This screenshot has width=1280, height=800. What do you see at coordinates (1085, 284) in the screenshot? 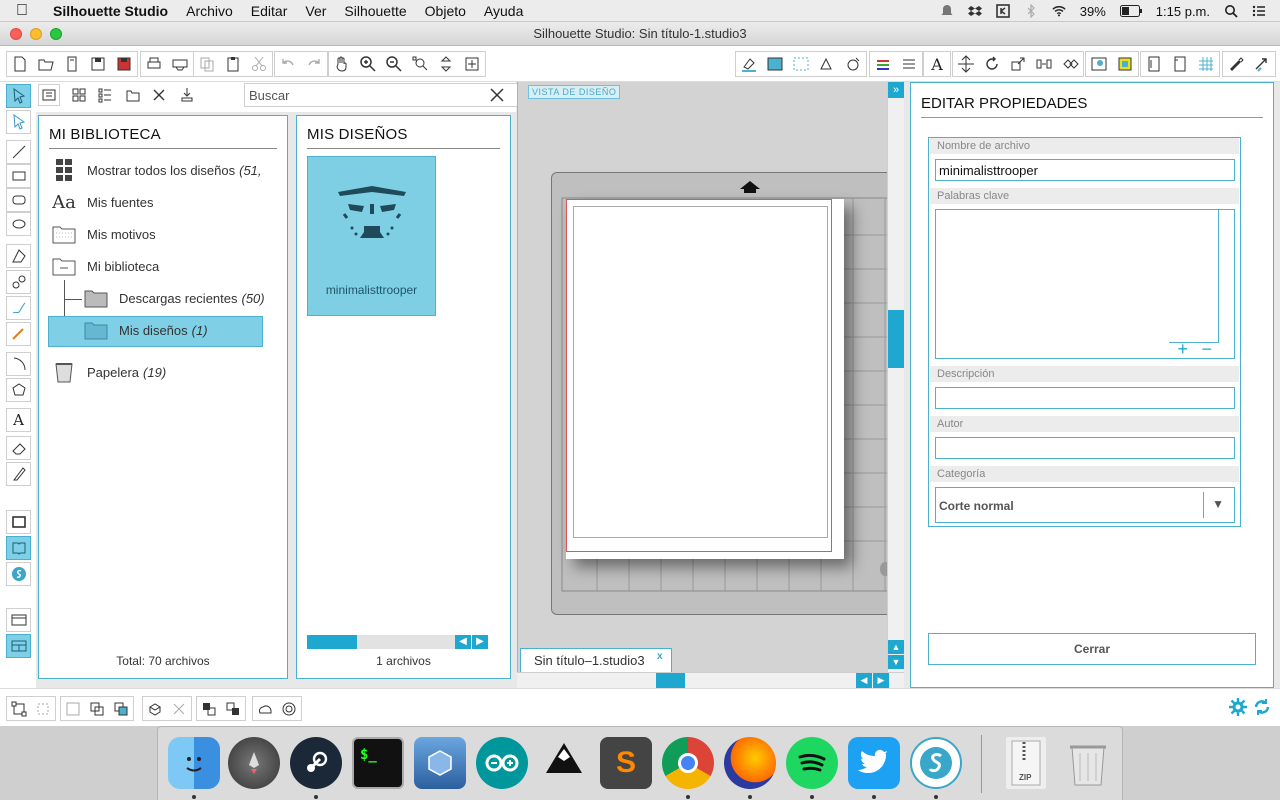
I see `keywords-list: + −` at bounding box center [1085, 284].